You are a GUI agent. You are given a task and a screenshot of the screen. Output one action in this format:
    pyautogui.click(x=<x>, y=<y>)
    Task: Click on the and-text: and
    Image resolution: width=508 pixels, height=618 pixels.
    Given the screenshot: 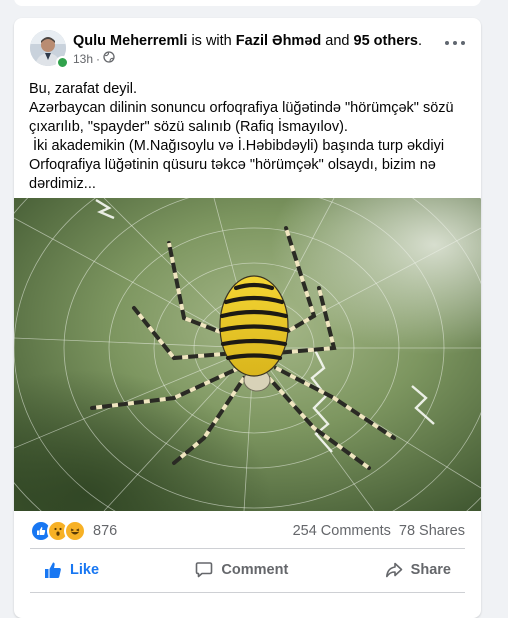 What is the action you would take?
    pyautogui.click(x=337, y=41)
    